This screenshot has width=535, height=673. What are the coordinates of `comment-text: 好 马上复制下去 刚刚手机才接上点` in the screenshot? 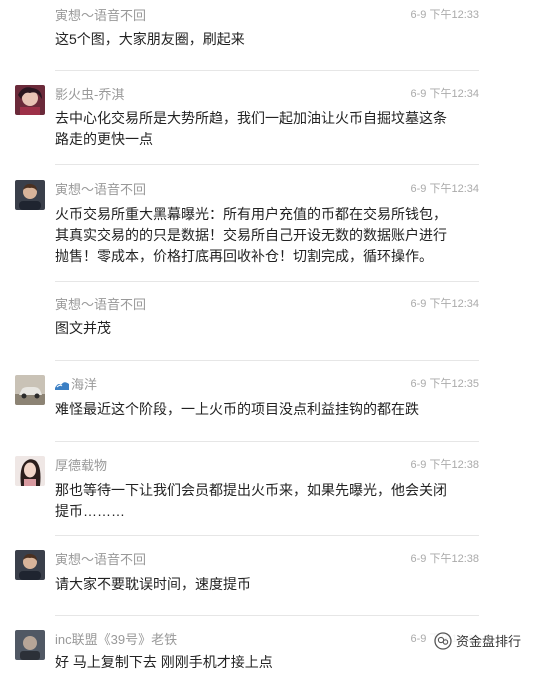 It's located at (164, 662).